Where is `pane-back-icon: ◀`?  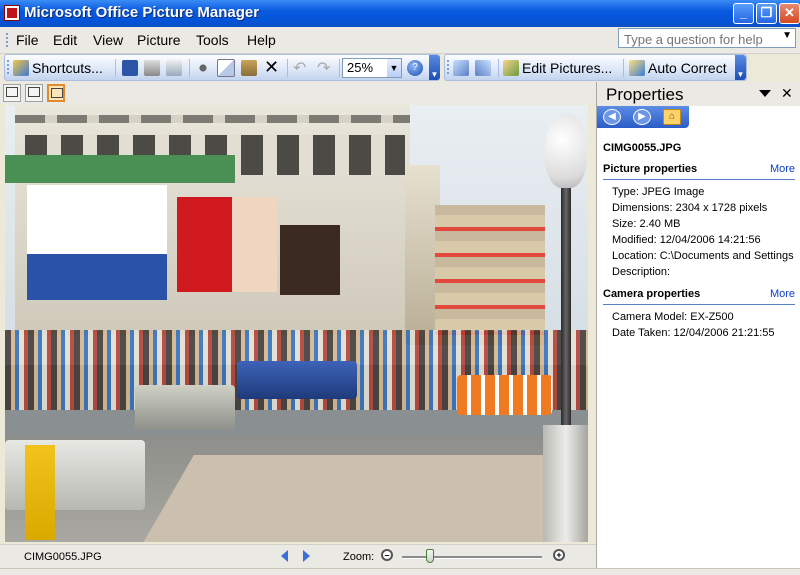 pane-back-icon: ◀ is located at coordinates (612, 117).